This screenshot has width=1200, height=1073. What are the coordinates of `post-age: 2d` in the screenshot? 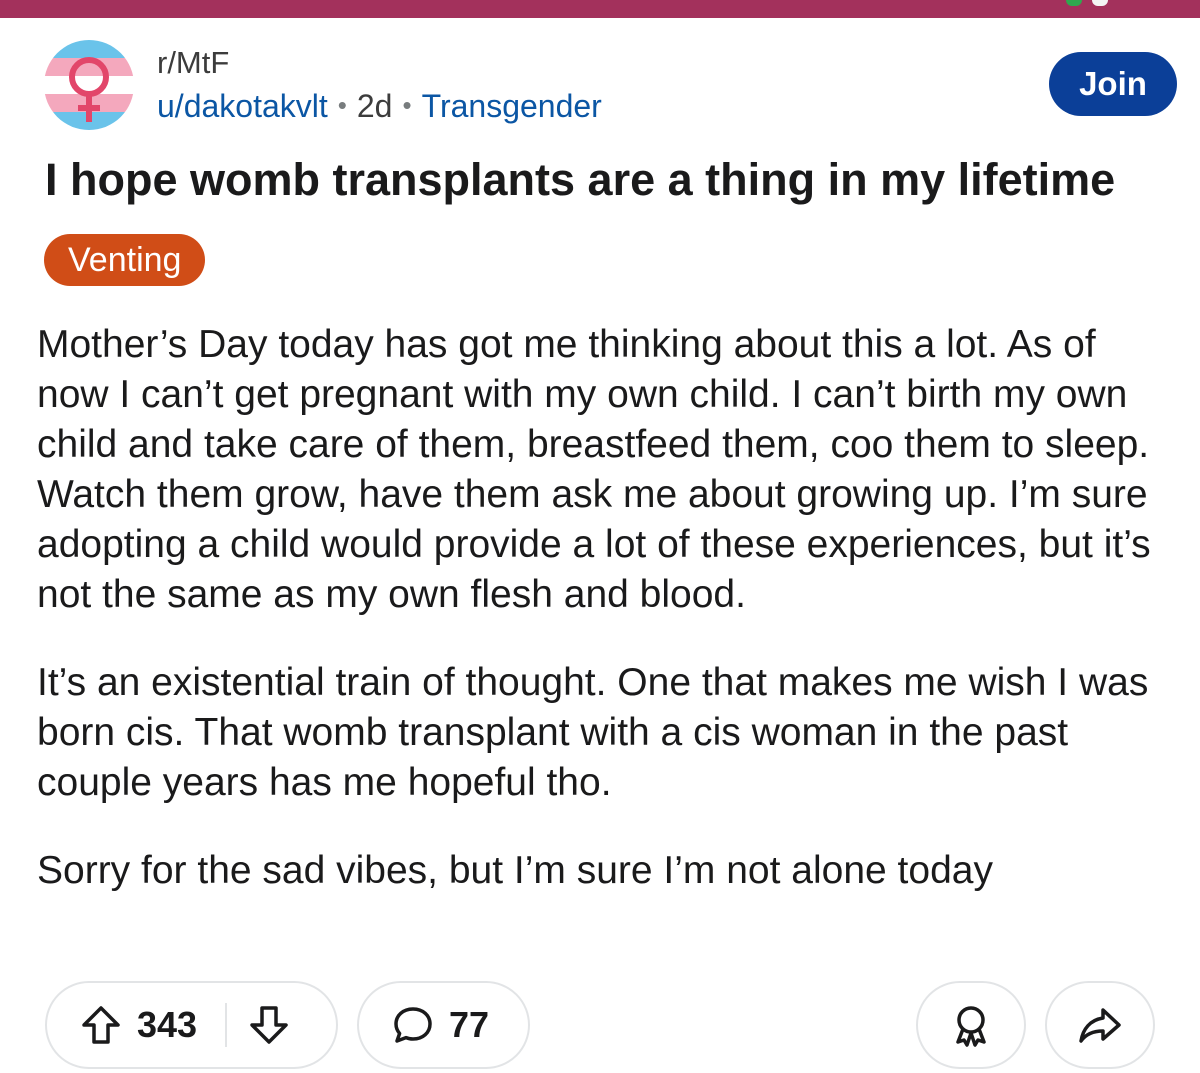 It's located at (374, 106).